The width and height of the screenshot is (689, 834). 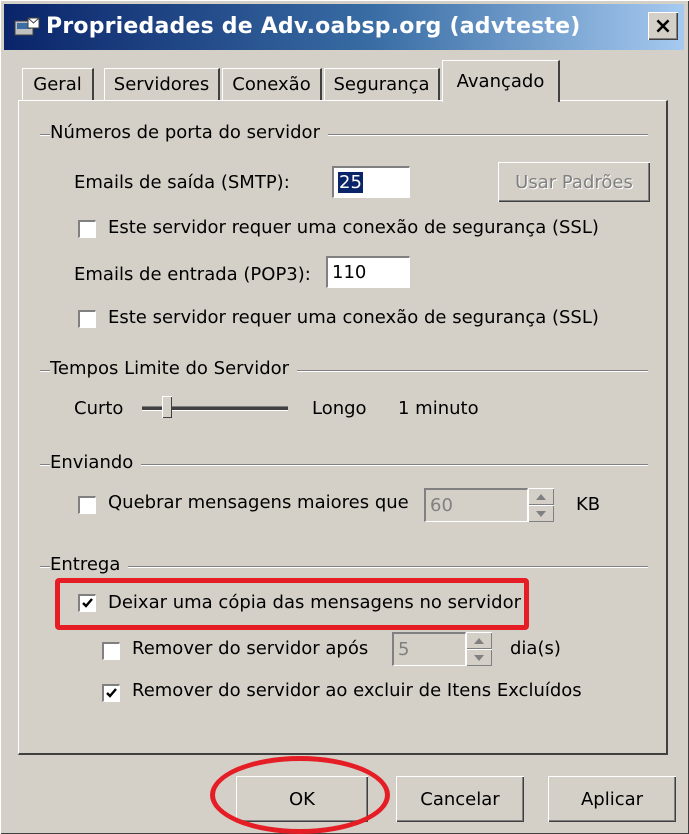 I want to click on short-label: Curto, so click(x=99, y=408).